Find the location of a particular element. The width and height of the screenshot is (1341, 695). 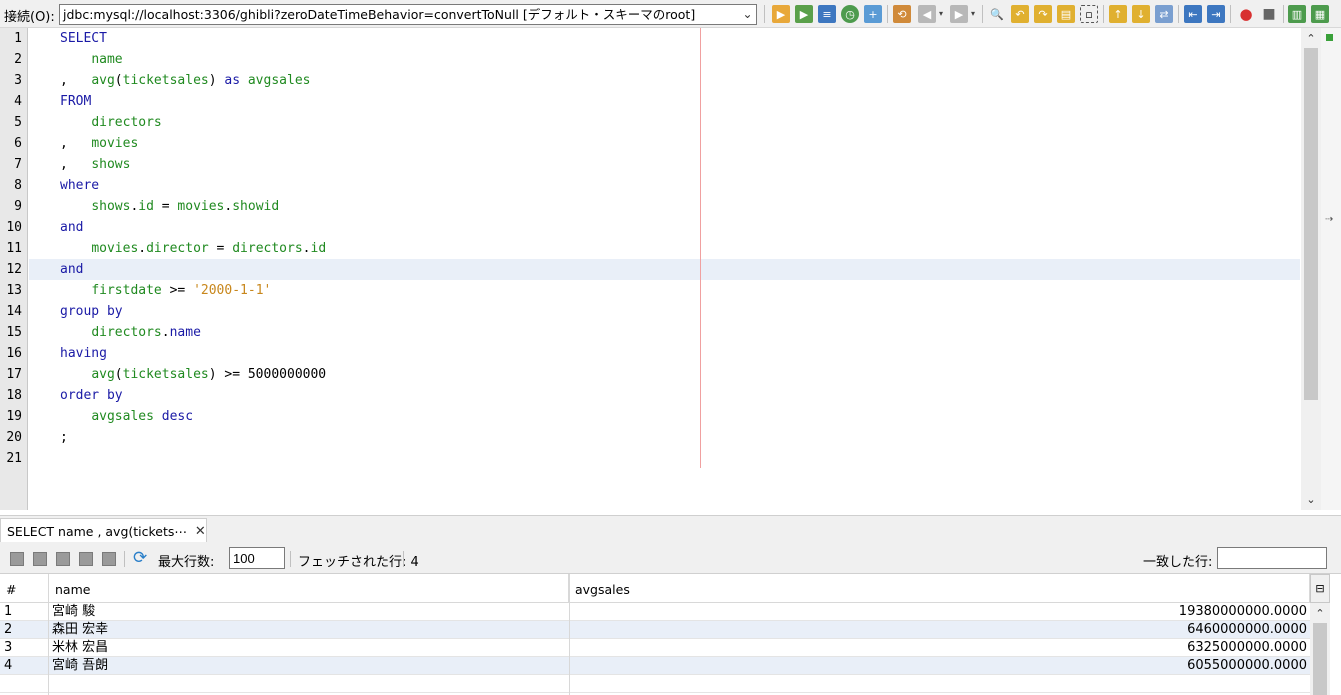

result-tabs: SELECT name , avg(tickets⋯ ✕ is located at coordinates (670, 529).